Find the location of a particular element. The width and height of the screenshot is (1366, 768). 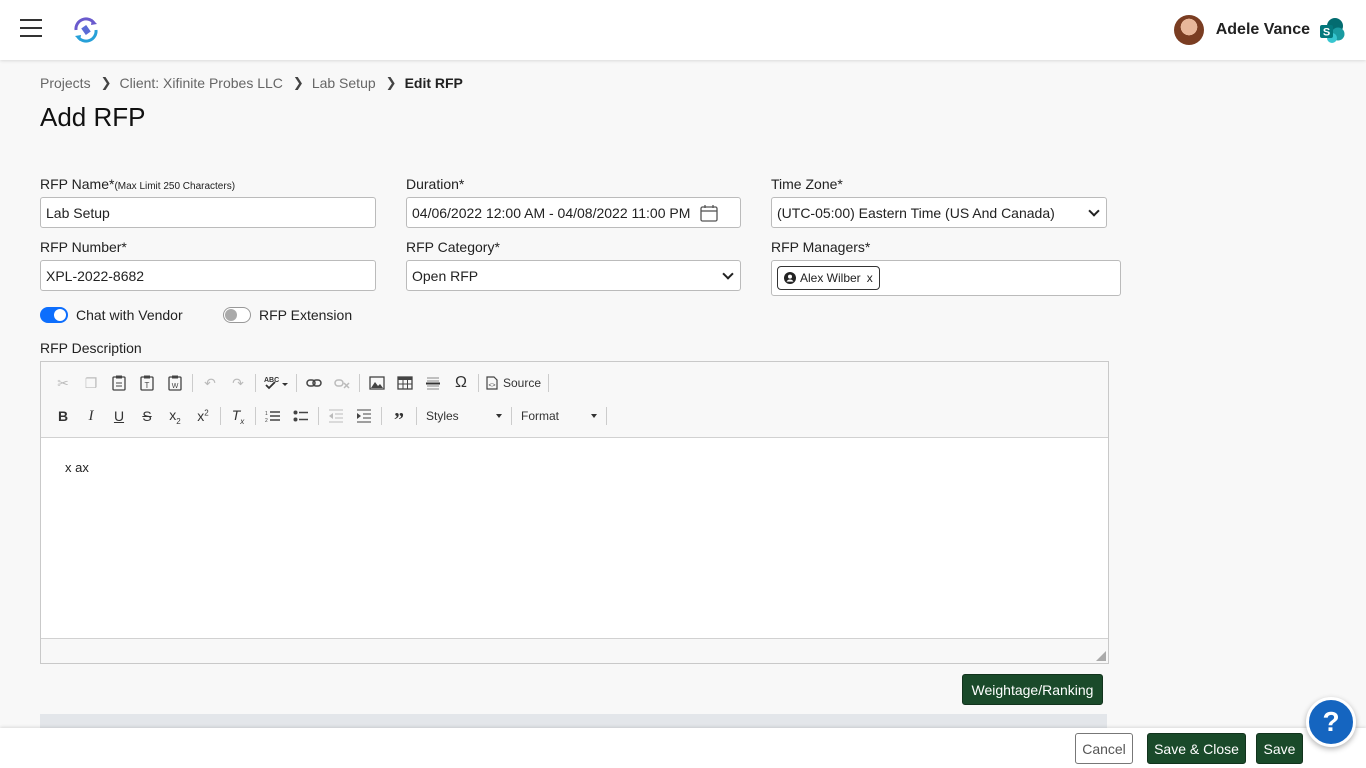

horizontal-line-icon is located at coordinates (433, 383).